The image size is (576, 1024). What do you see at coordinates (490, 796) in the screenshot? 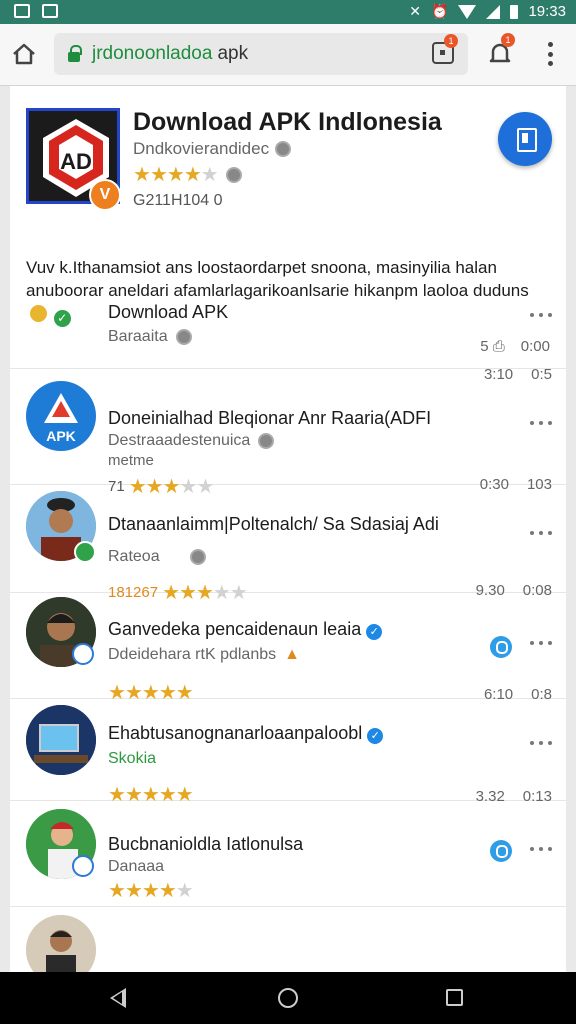
I see `item-stat: 3.32` at bounding box center [490, 796].